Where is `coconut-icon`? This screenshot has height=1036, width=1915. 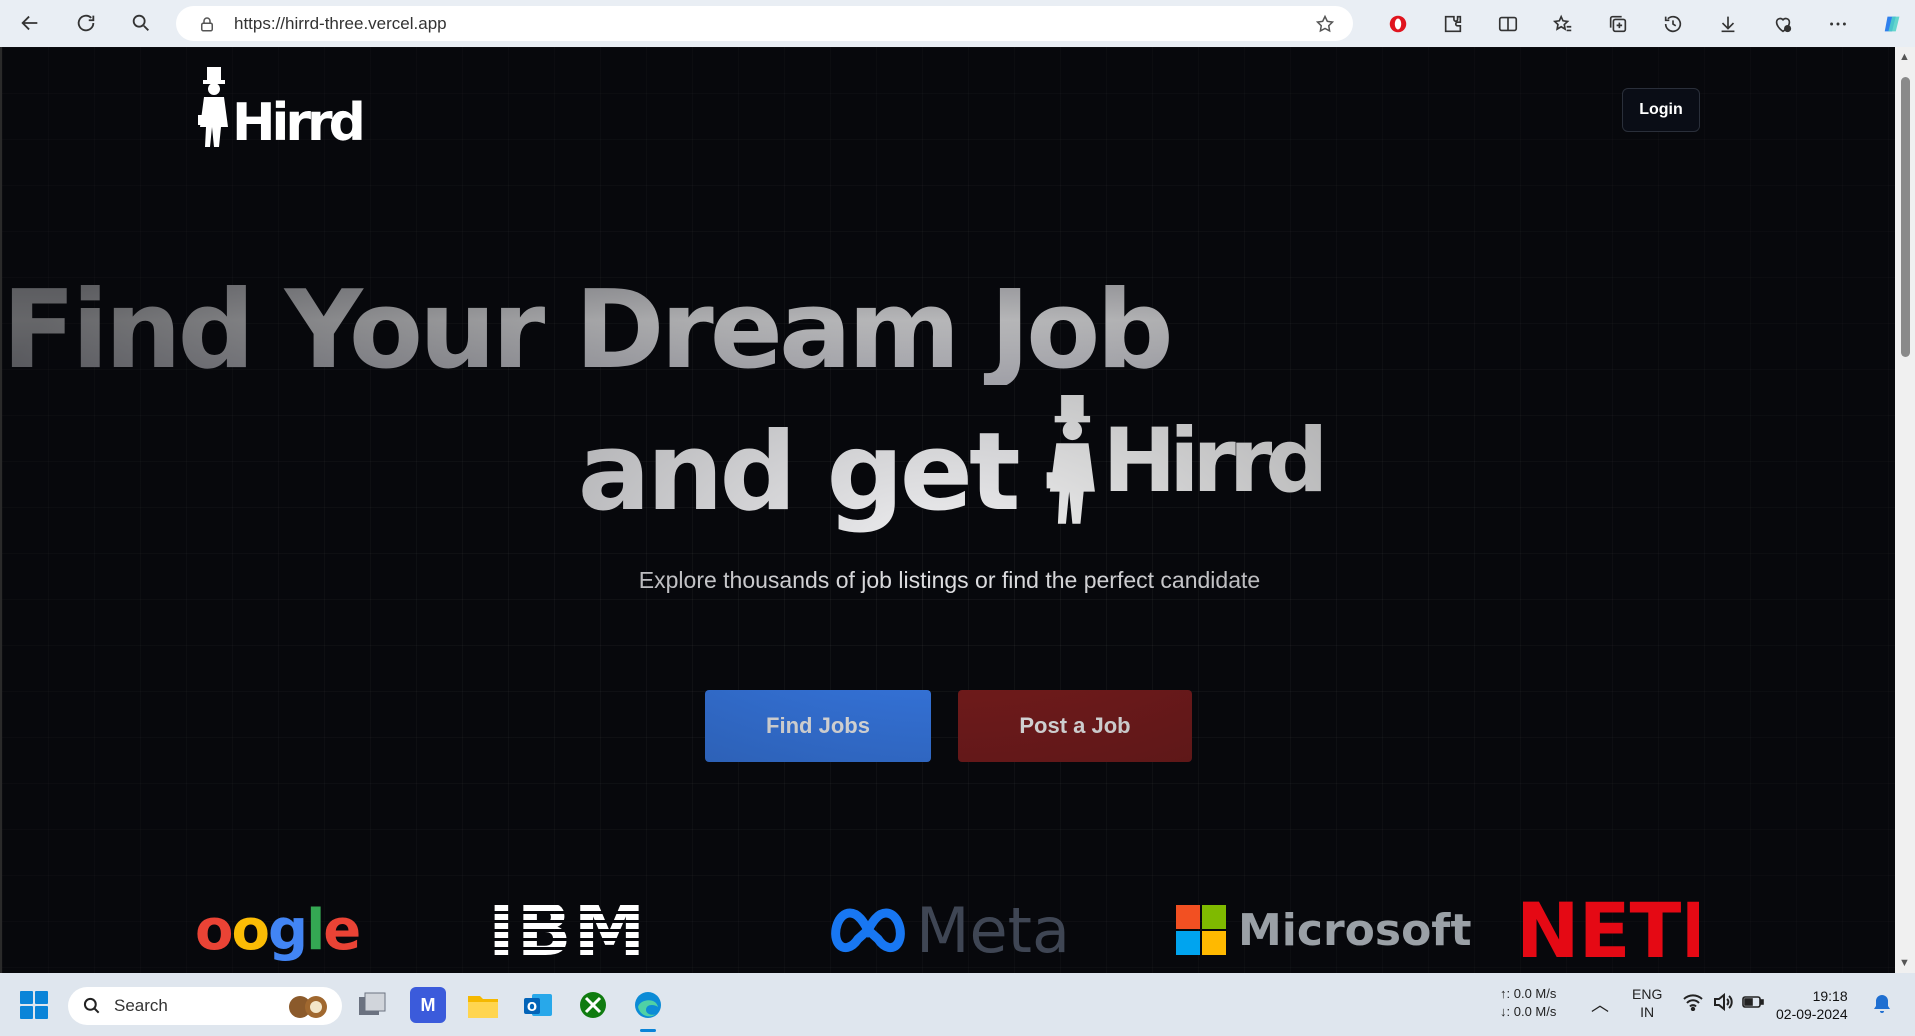
coconut-icon is located at coordinates (308, 1007).